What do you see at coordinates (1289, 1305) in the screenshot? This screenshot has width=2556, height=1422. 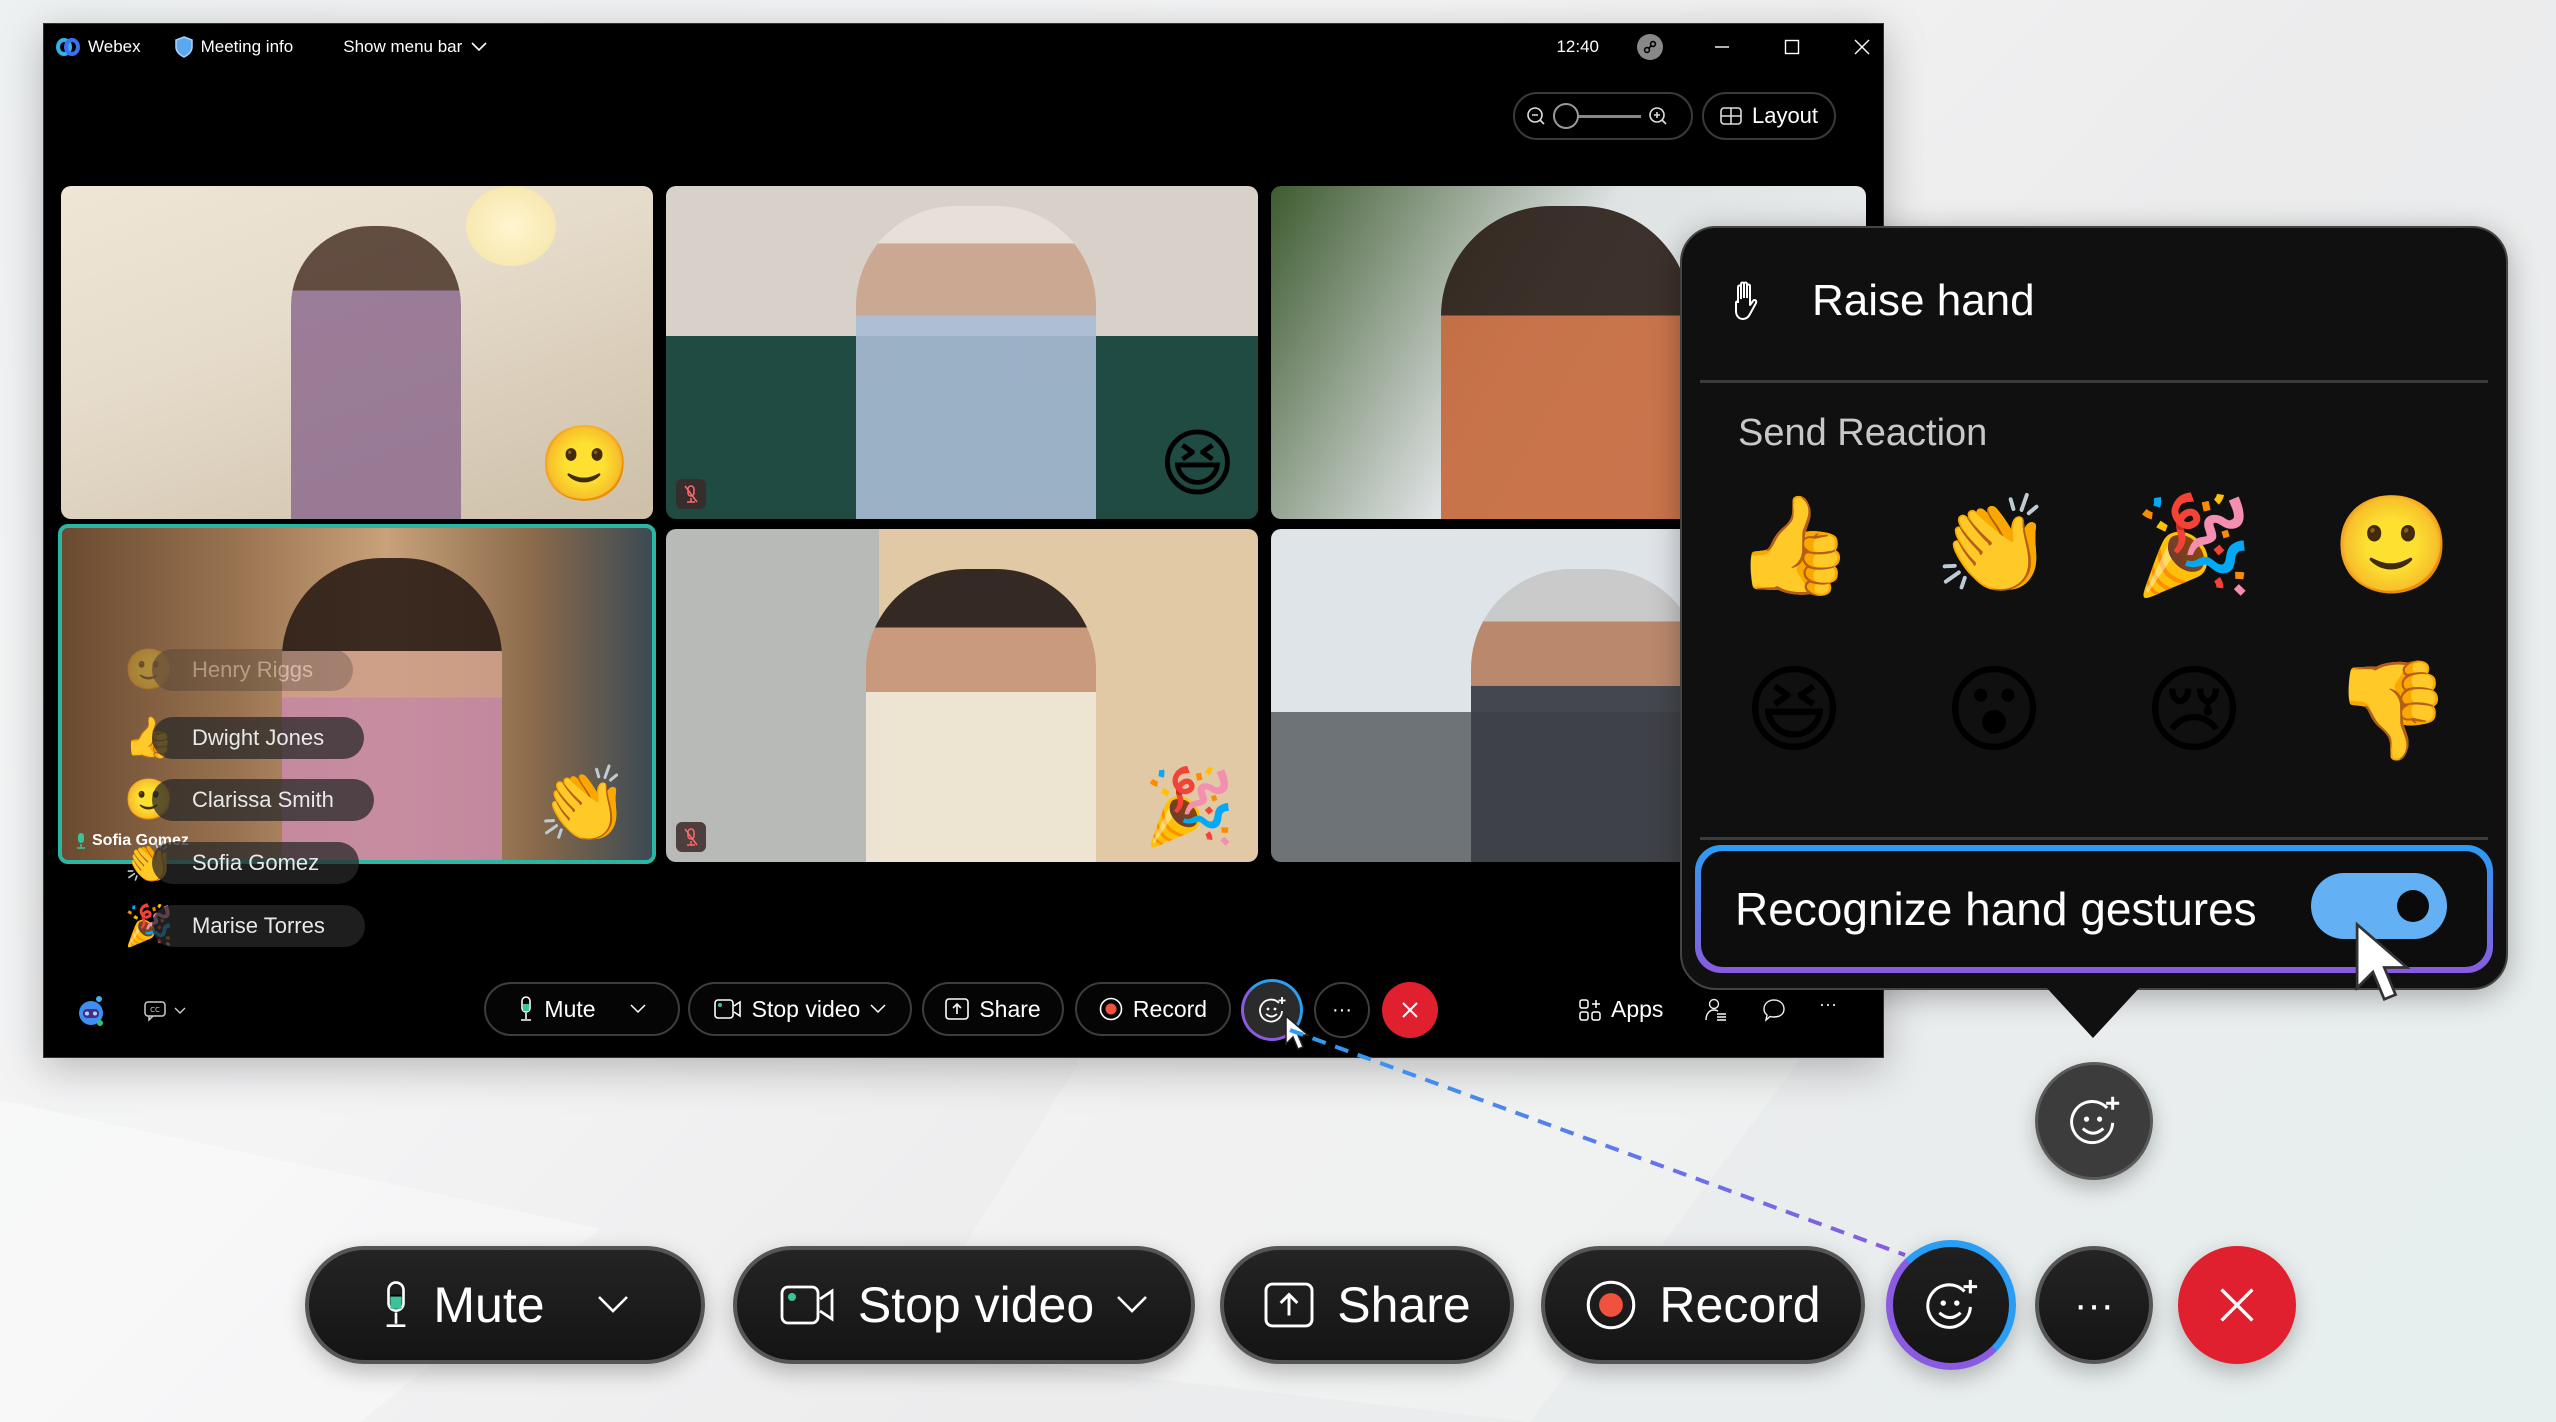 I see `share-icon` at bounding box center [1289, 1305].